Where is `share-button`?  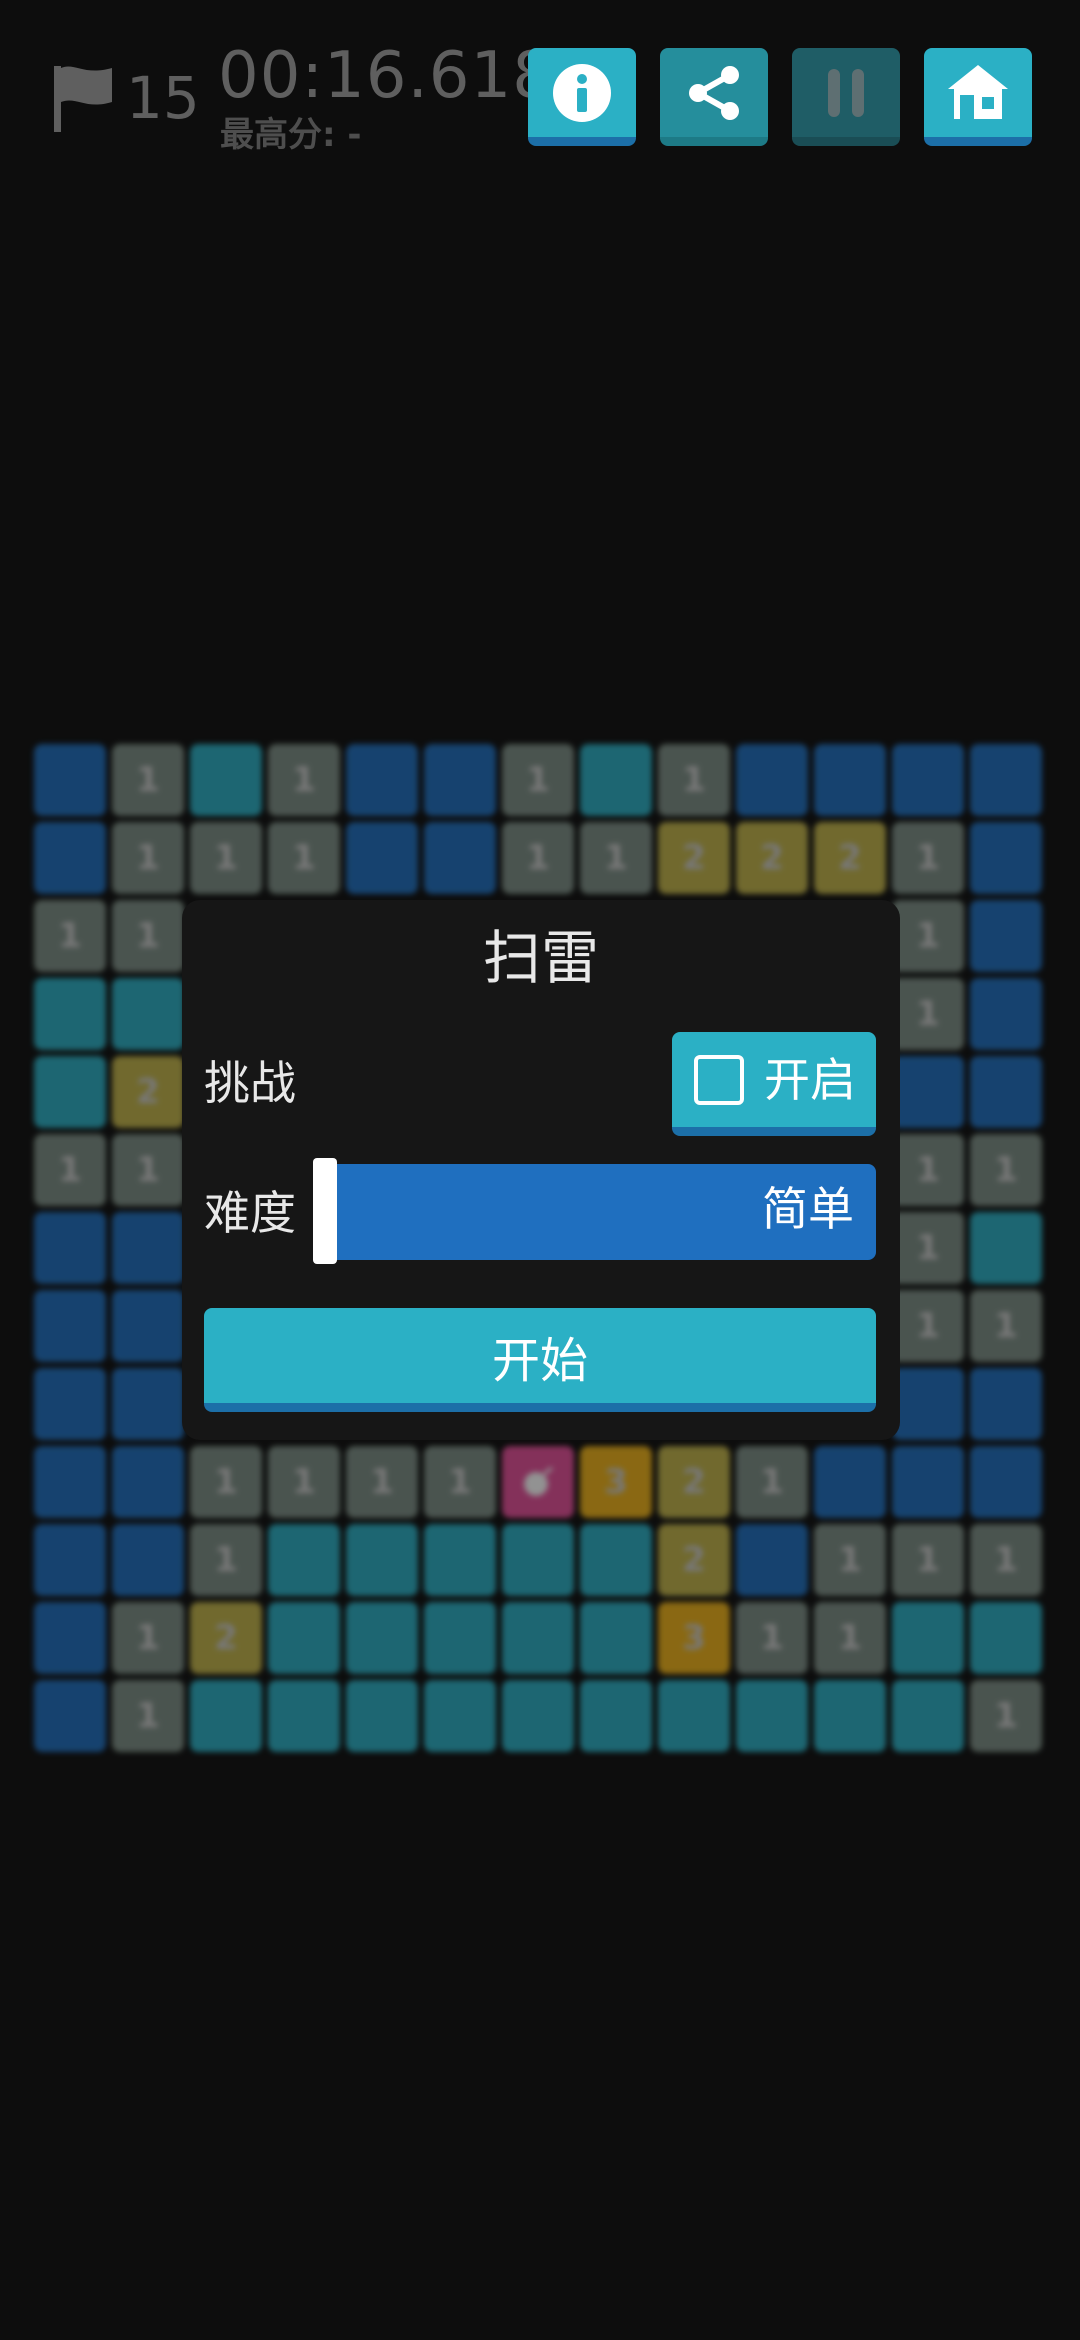
share-button is located at coordinates (714, 97).